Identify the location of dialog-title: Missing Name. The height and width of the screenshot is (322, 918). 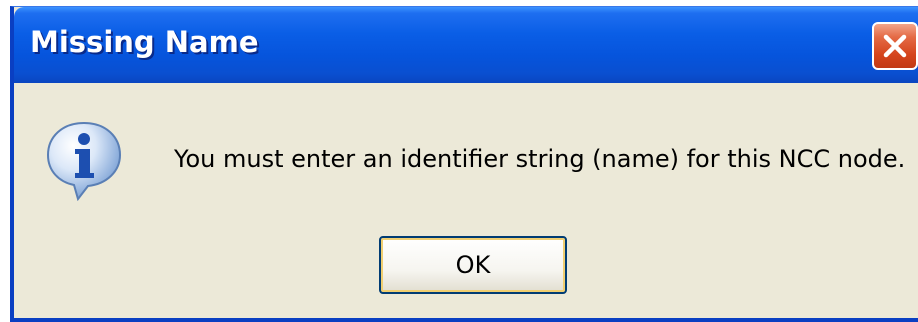
(144, 42).